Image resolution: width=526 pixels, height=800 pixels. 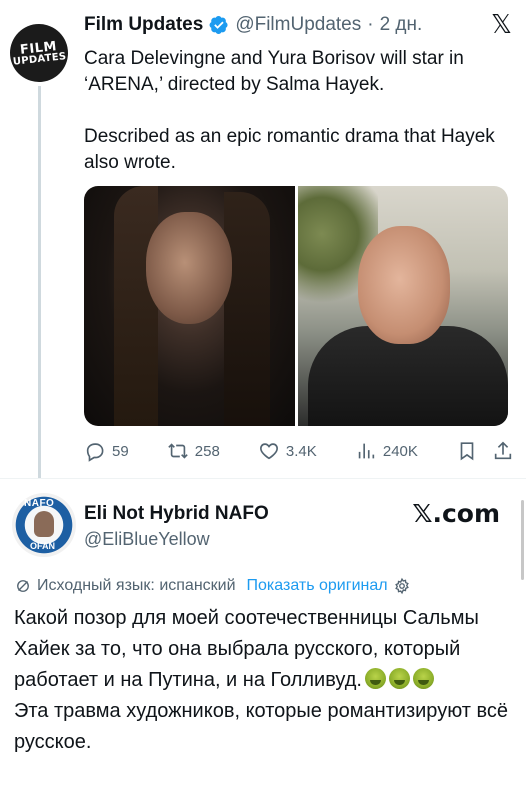 What do you see at coordinates (106, 451) in the screenshot?
I see `reply-button: 59` at bounding box center [106, 451].